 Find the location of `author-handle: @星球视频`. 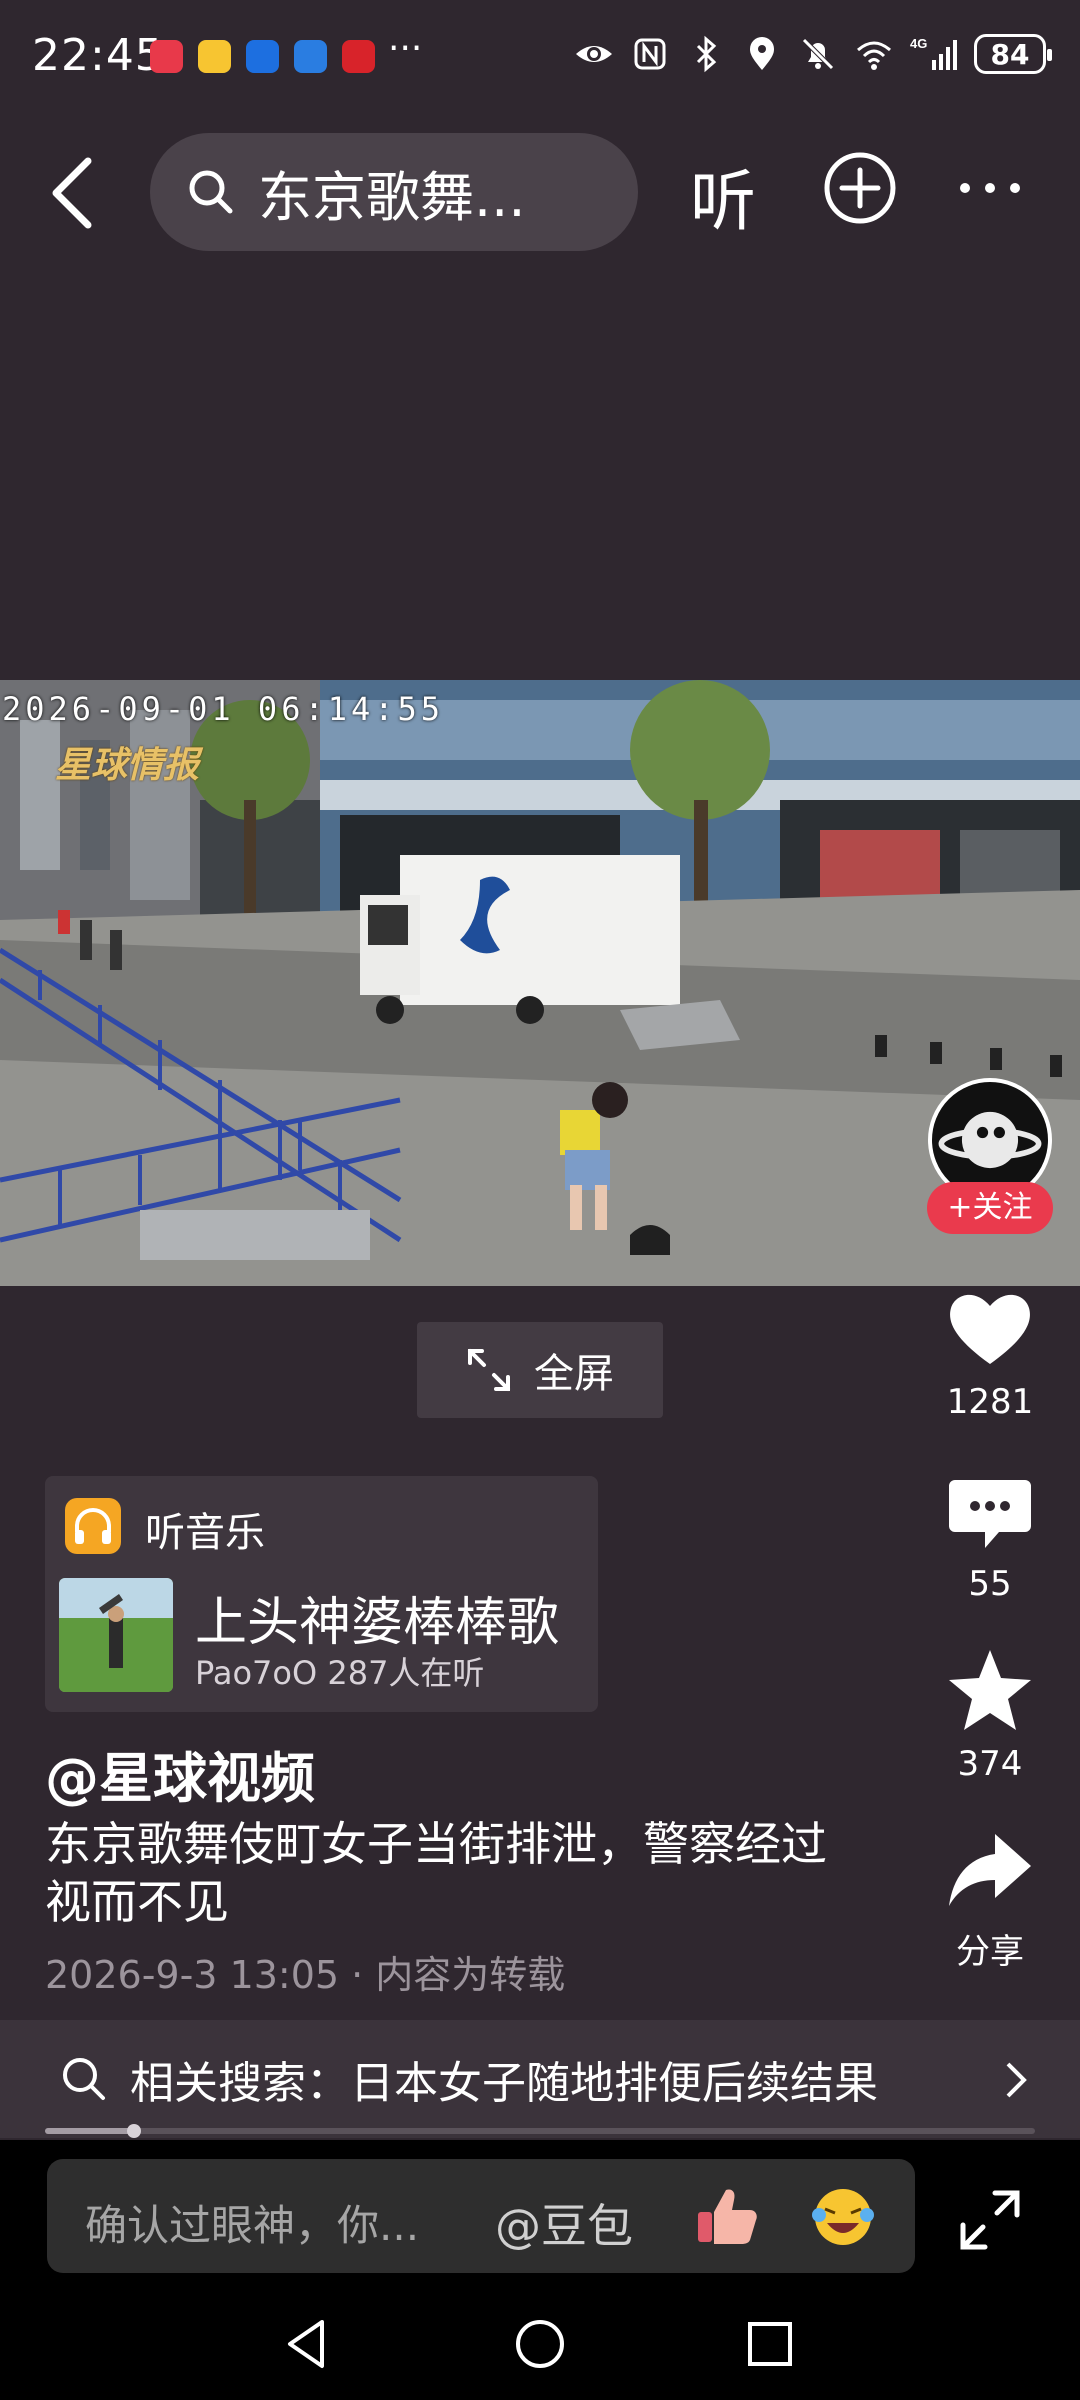

author-handle: @星球视频 is located at coordinates (180, 1773).